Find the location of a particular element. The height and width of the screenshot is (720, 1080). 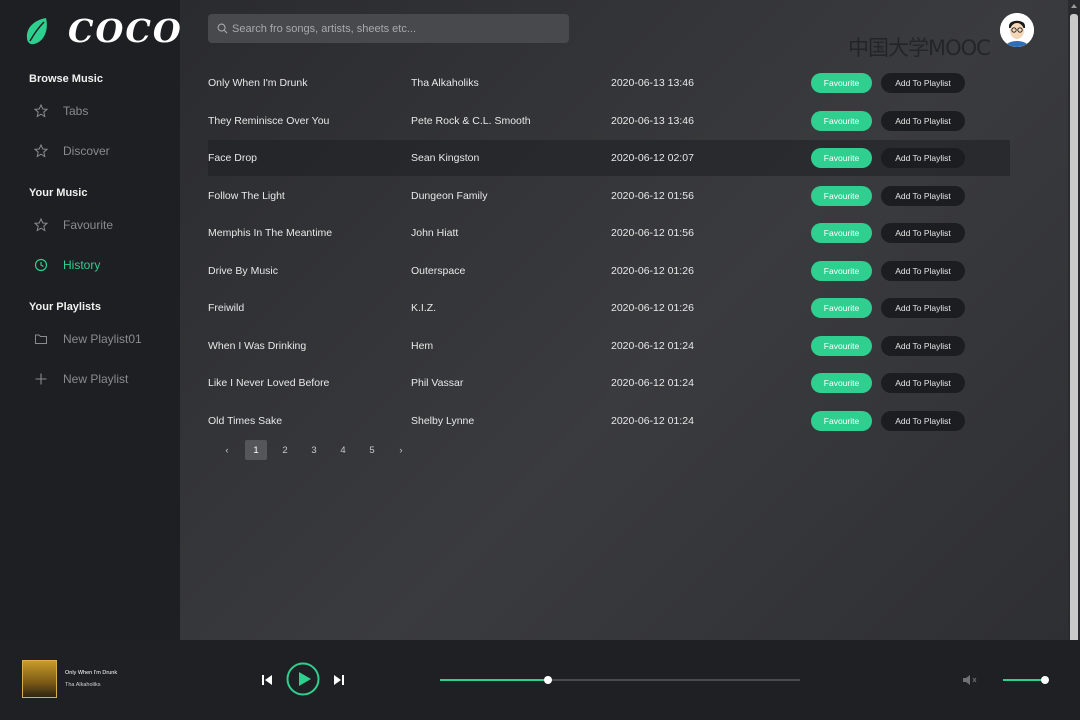

song-title: Old Times Sake is located at coordinates (245, 421).